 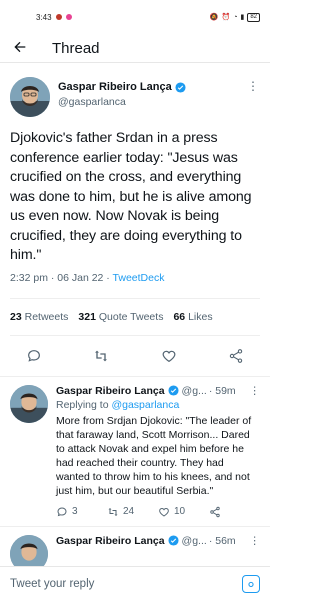 What do you see at coordinates (126, 584) in the screenshot?
I see `tweet-reply-input: Tweet your reply` at bounding box center [126, 584].